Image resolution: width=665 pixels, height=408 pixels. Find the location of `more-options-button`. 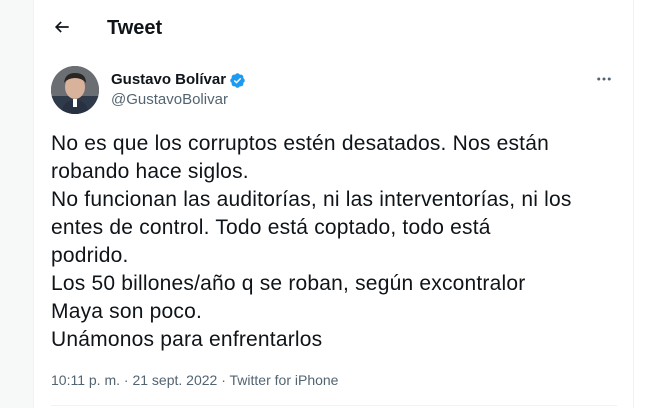

more-options-button is located at coordinates (604, 79).